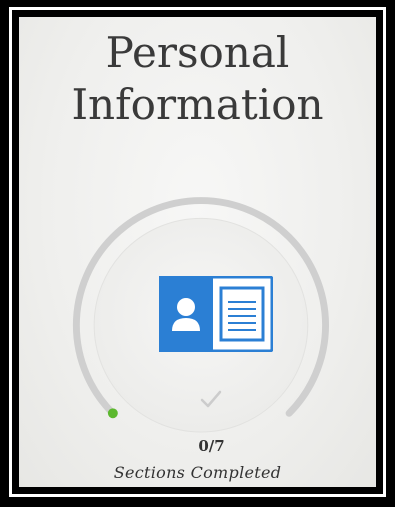 The image size is (395, 507). I want to click on id-card-icon, so click(216, 314).